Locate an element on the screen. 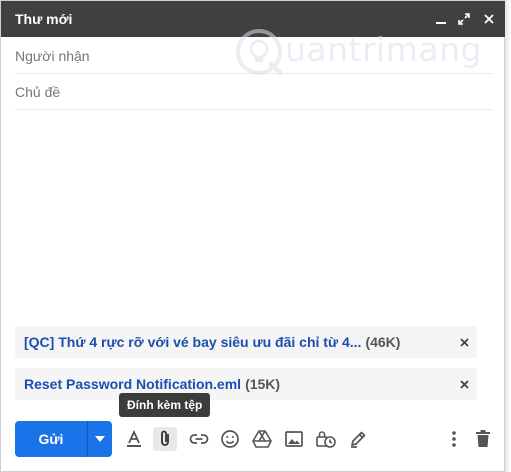  watermark-logo: uantrimang is located at coordinates (357, 54).